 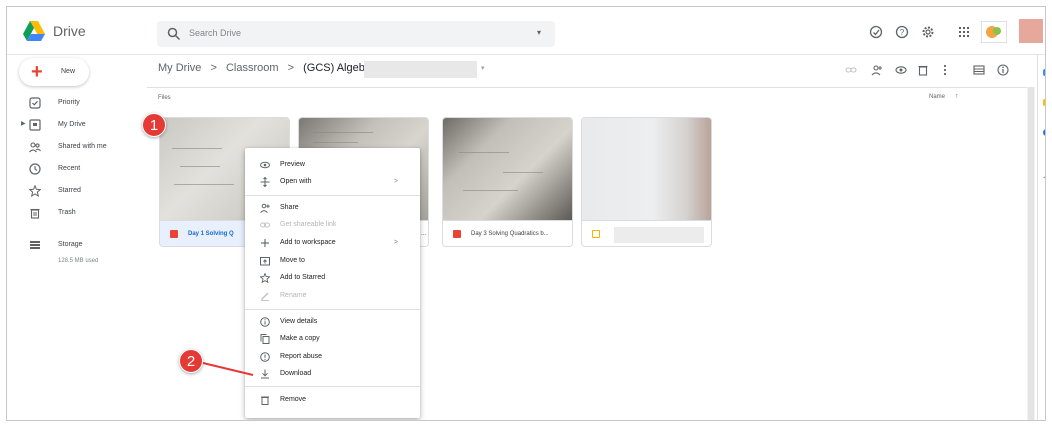 I want to click on settings-gear-icon, so click(x=928, y=32).